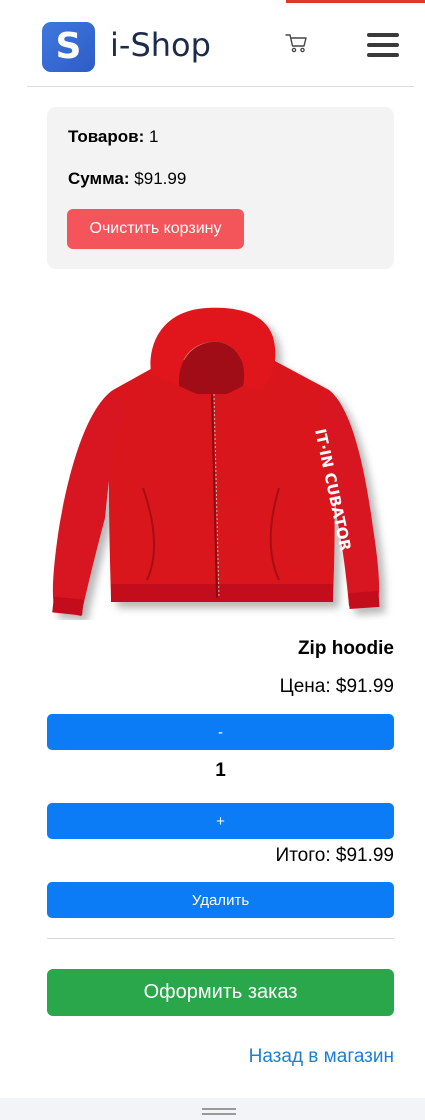 The image size is (425, 1120). I want to click on product-price: Цена: $91.99, so click(336, 686).